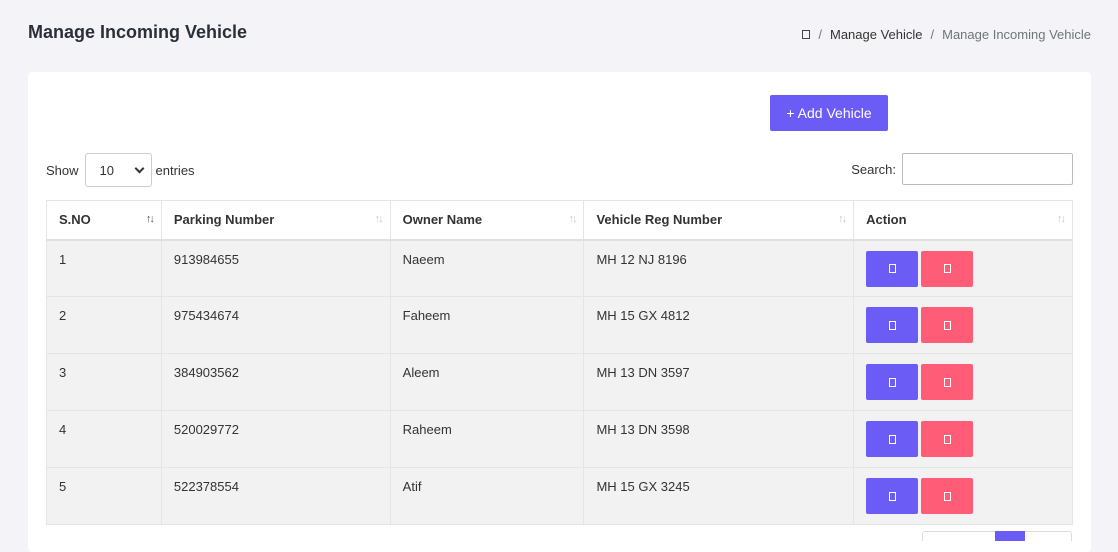 This screenshot has width=1118, height=552. I want to click on page-title: Manage Incoming Vehicle, so click(138, 32).